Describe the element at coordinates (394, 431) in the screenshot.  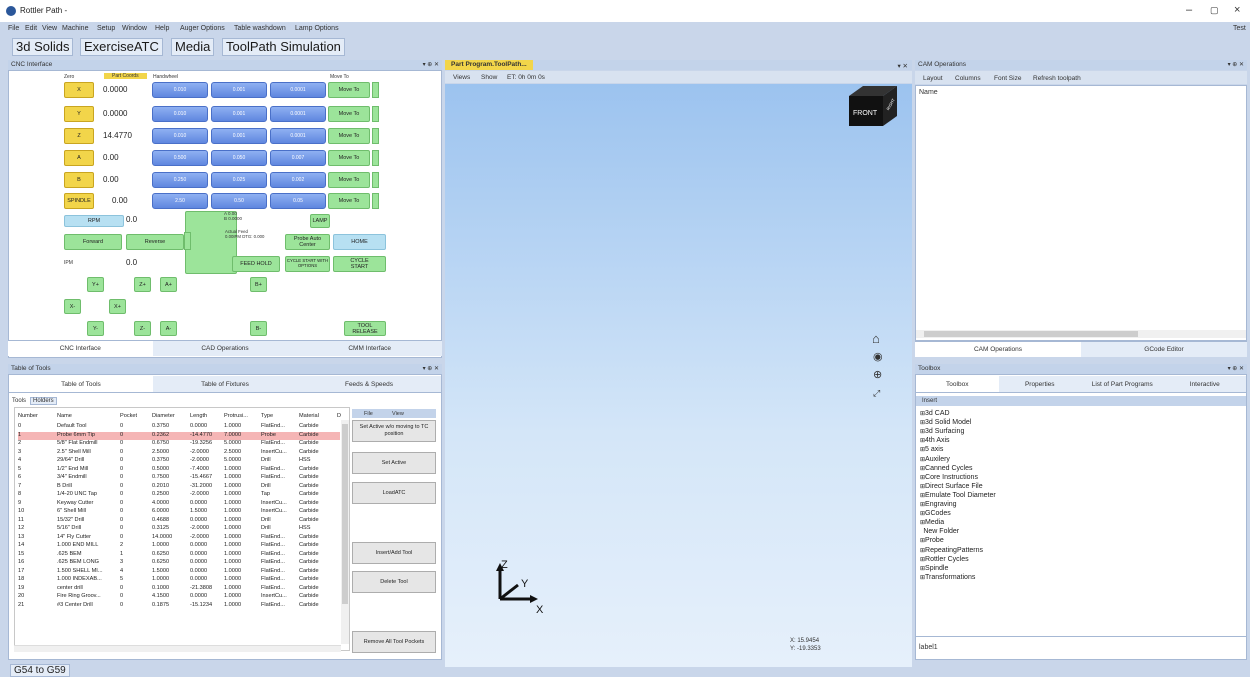
I see `set-active-no-move-button: Set Active w/o moving to TC position` at that location.